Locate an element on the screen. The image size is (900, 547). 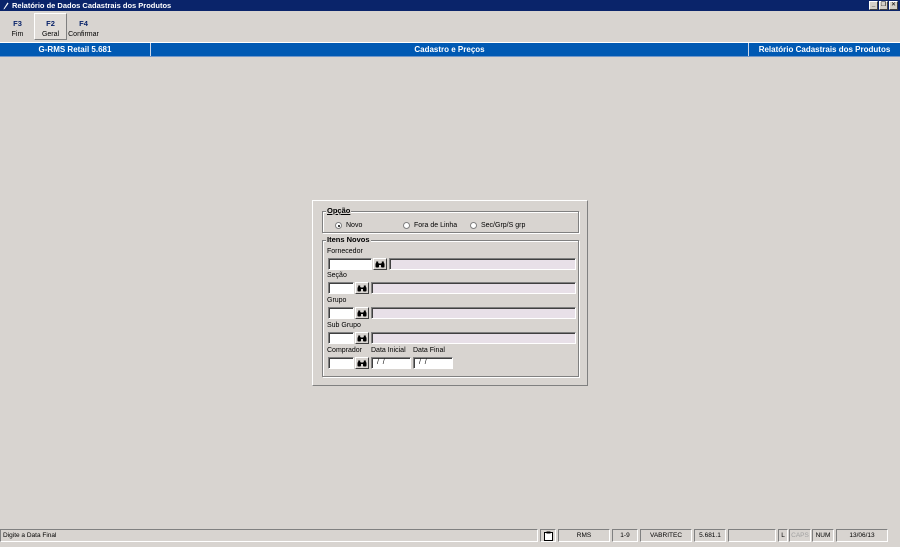
fkey-label: Fim is located at coordinates (17, 34).